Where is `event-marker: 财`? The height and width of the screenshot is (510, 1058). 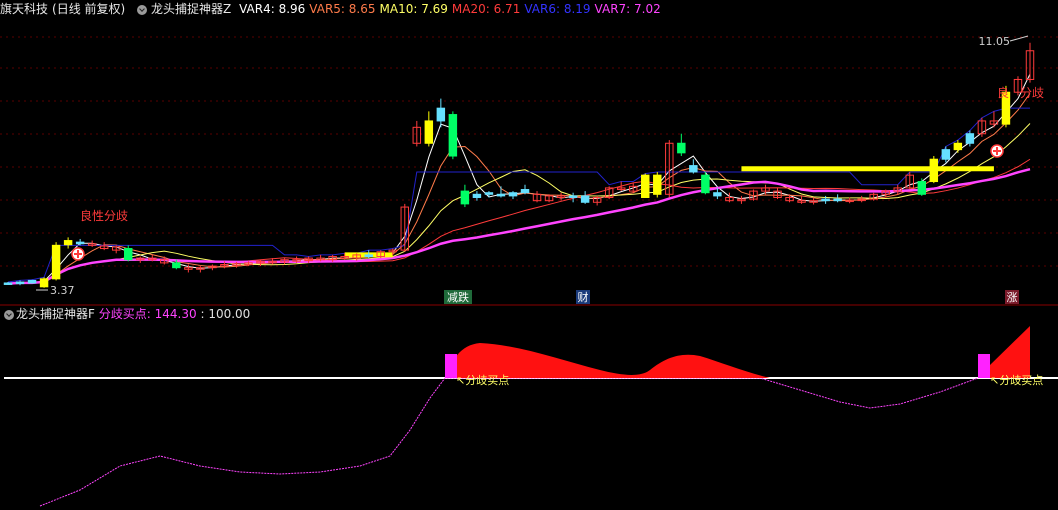
event-marker: 财 is located at coordinates (583, 297).